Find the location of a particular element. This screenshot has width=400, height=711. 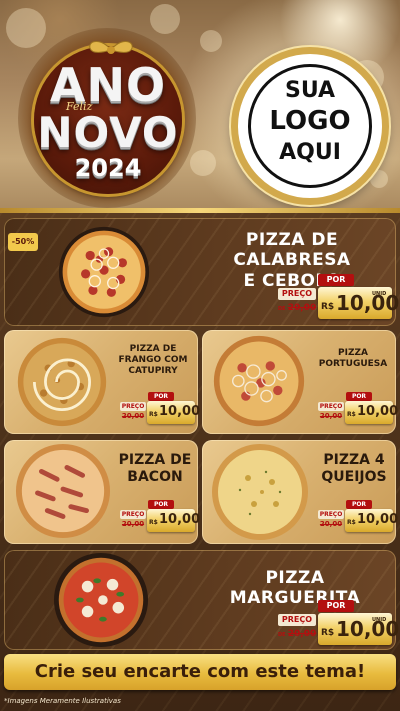

pizza-bacon-image is located at coordinates (63, 491).